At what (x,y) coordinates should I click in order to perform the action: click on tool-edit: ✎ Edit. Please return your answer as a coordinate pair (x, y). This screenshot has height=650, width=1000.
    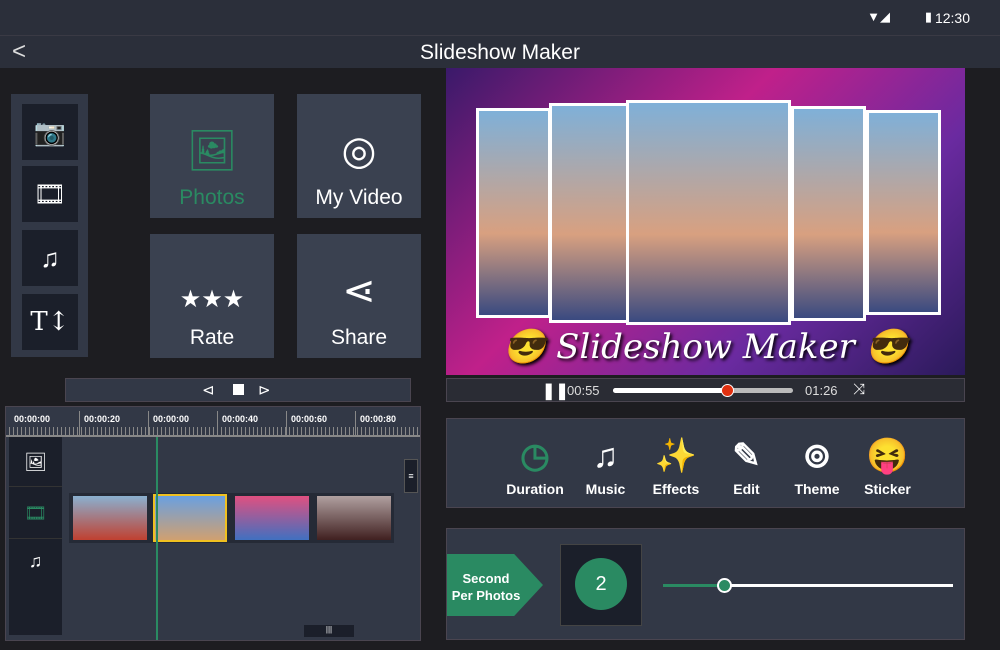
    Looking at the image, I should click on (747, 464).